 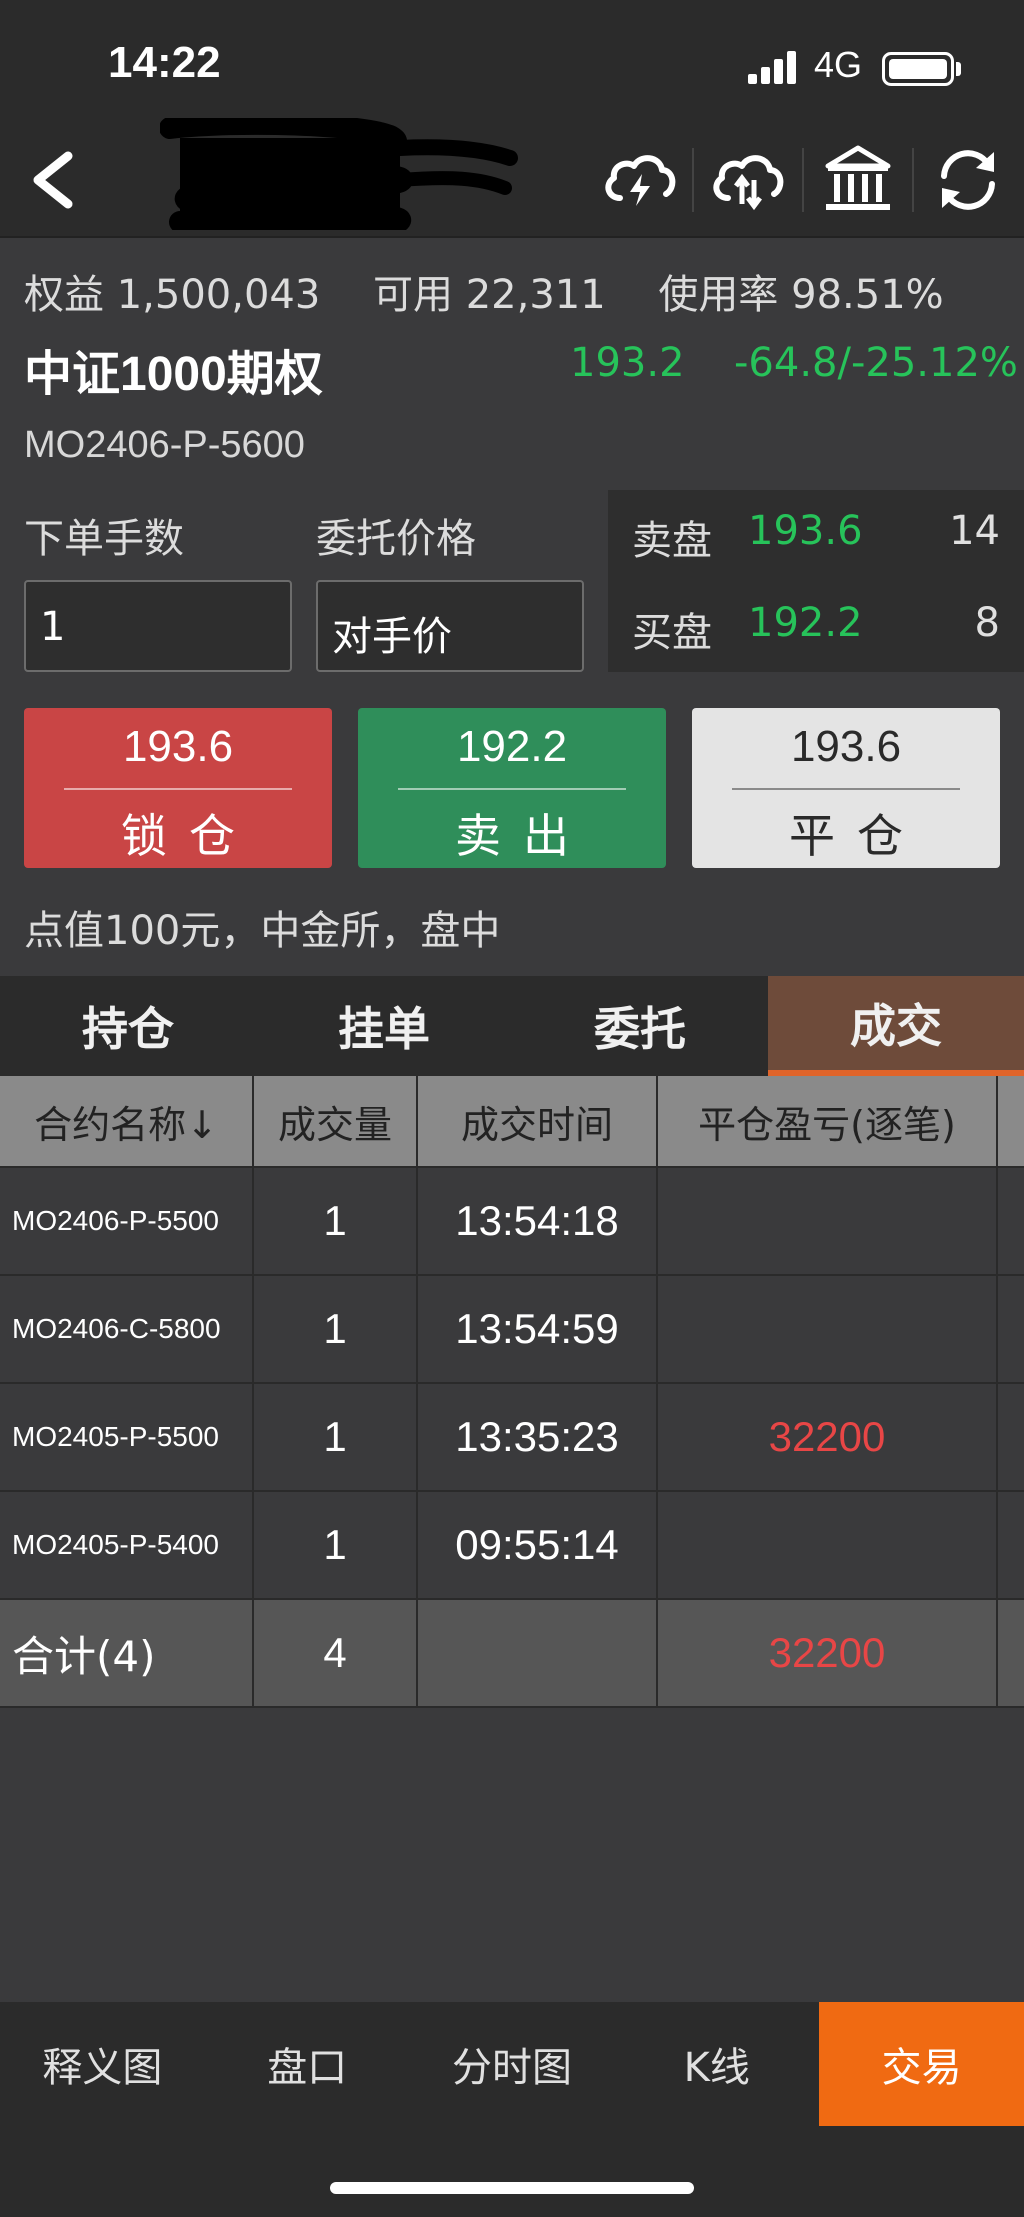 I want to click on lock-label: 锁仓, so click(x=189, y=836).